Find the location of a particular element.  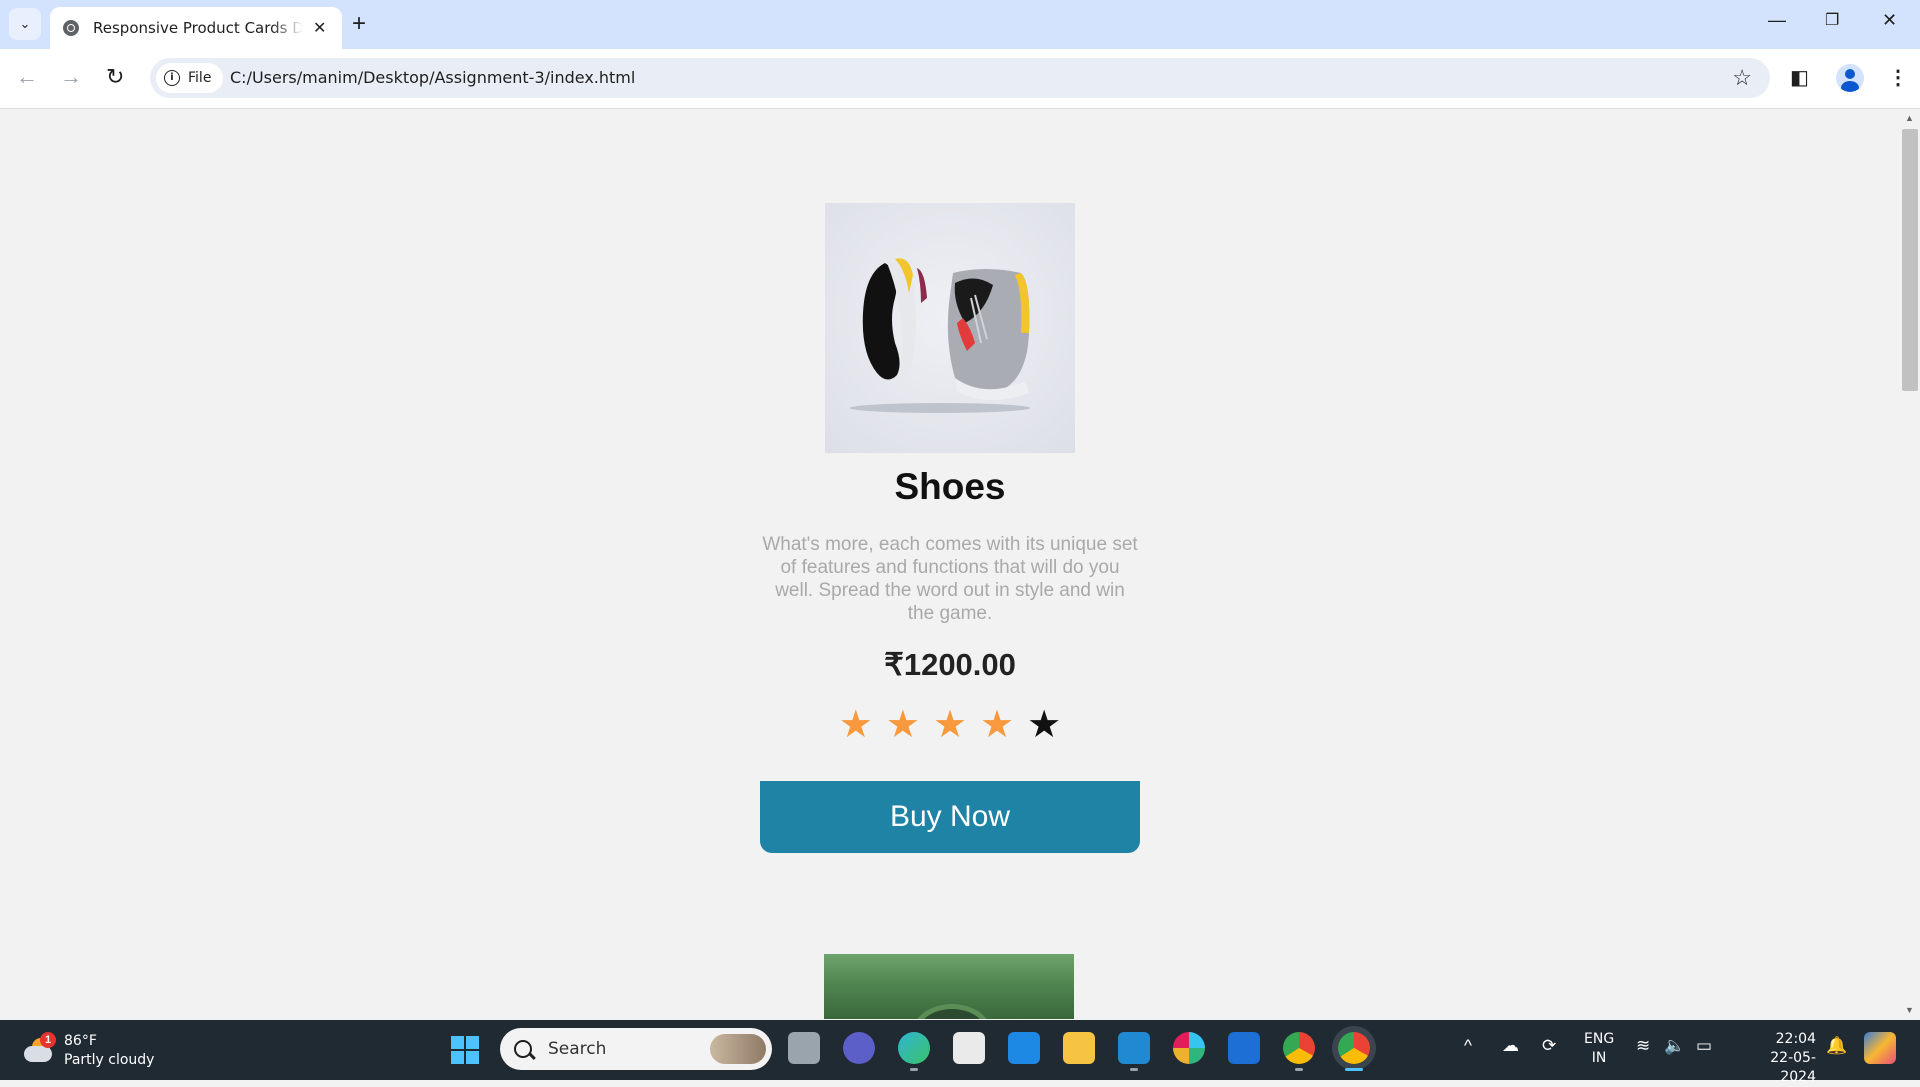

browser-tab-active: Responsive Product Cards Design ✕ is located at coordinates (196, 28).